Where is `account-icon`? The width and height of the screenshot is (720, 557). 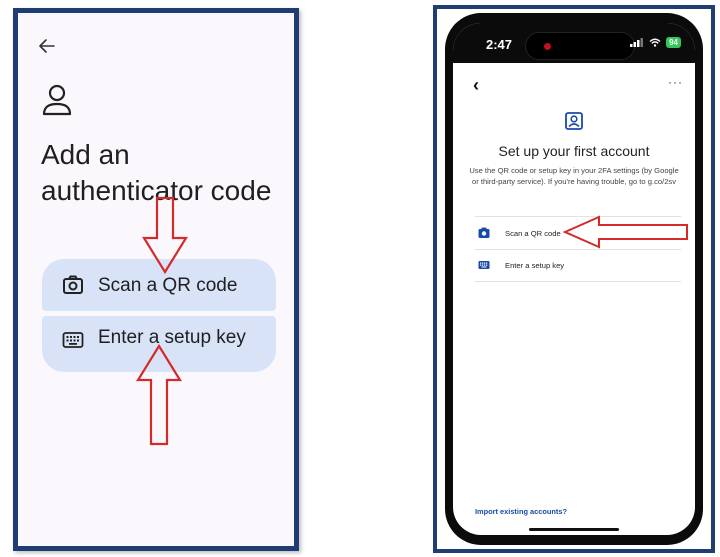 account-icon is located at coordinates (574, 121).